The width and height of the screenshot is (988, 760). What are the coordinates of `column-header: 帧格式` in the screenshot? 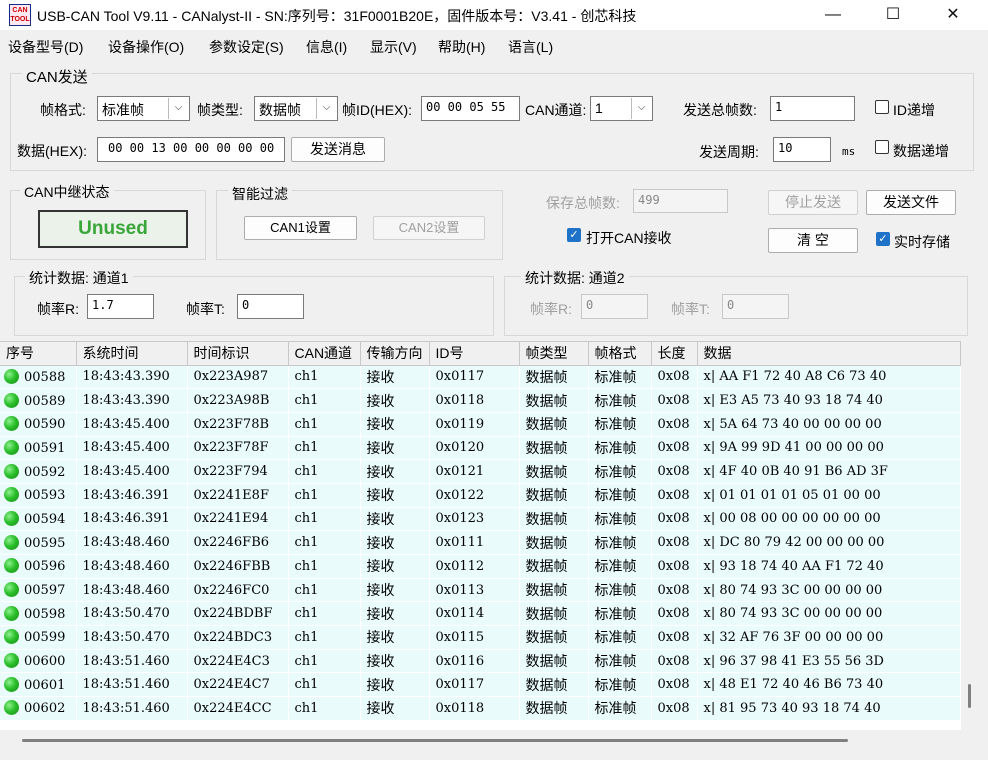 It's located at (620, 354).